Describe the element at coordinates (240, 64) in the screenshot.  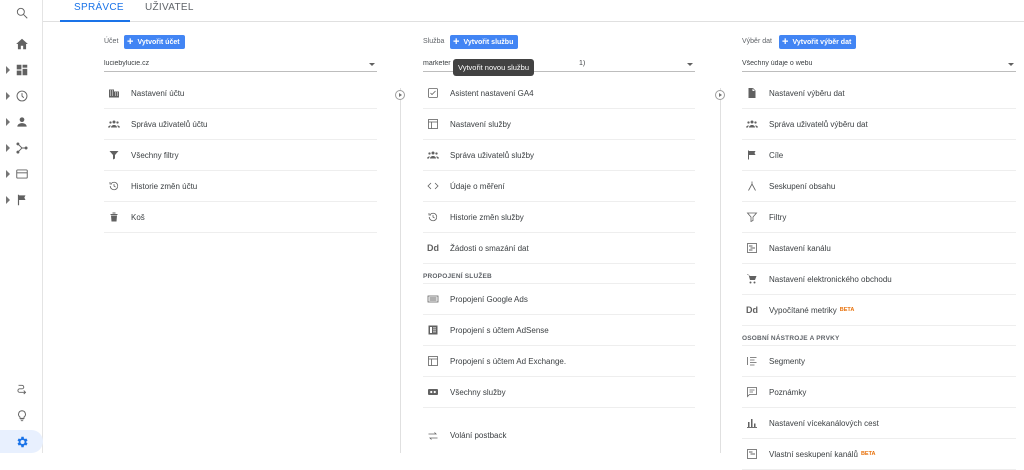
I see `account-select: luciebylucie.cz` at that location.